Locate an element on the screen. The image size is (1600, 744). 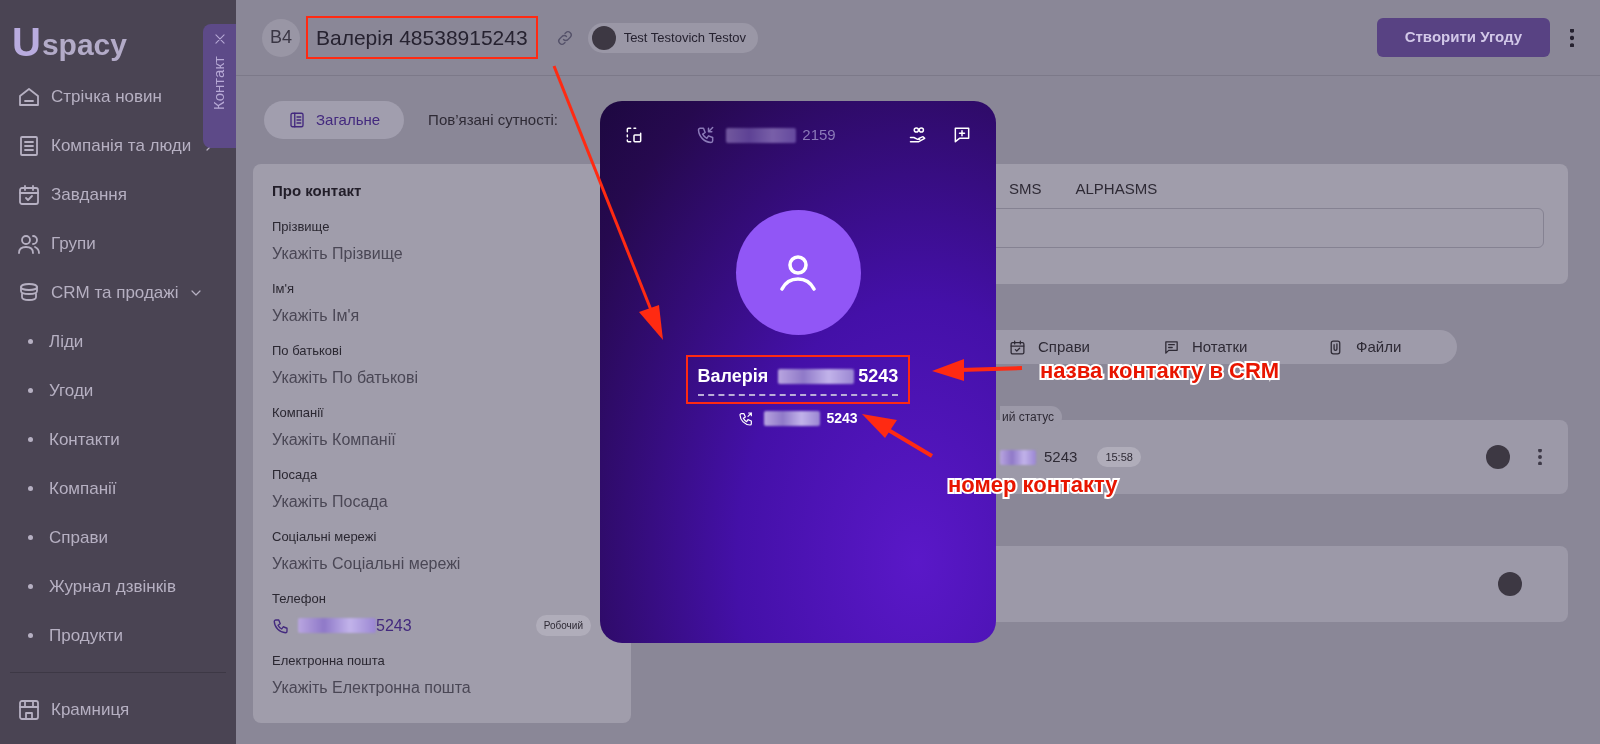
logo-text: spacy is located at coordinates (84, 45).